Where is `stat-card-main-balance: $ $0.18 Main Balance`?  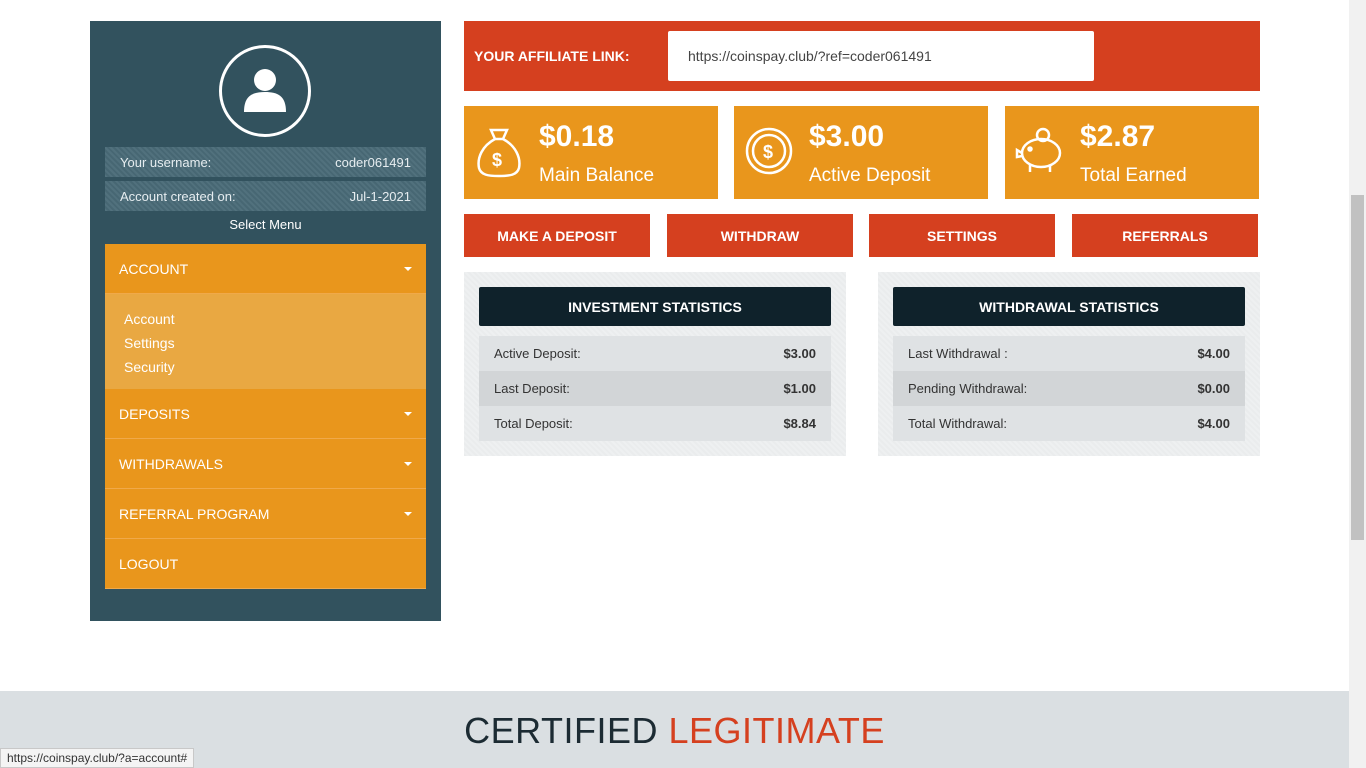 stat-card-main-balance: $ $0.18 Main Balance is located at coordinates (591, 152).